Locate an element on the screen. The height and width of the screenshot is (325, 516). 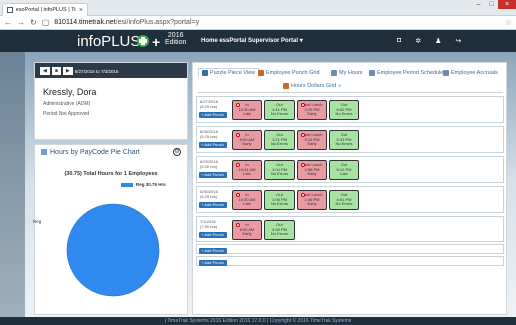
forward-icon: → is located at coordinates (21, 22).